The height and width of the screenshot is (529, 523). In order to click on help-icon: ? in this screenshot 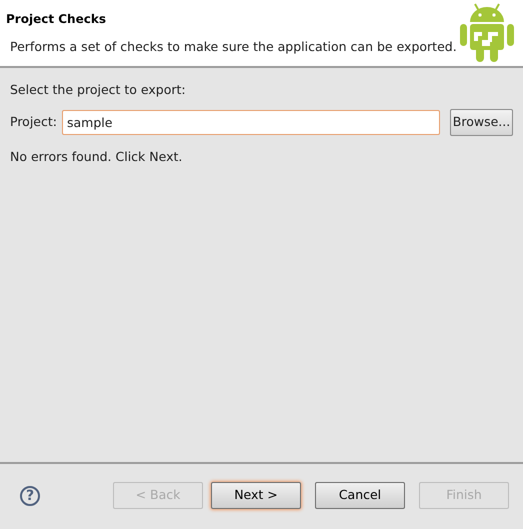, I will do `click(30, 496)`.